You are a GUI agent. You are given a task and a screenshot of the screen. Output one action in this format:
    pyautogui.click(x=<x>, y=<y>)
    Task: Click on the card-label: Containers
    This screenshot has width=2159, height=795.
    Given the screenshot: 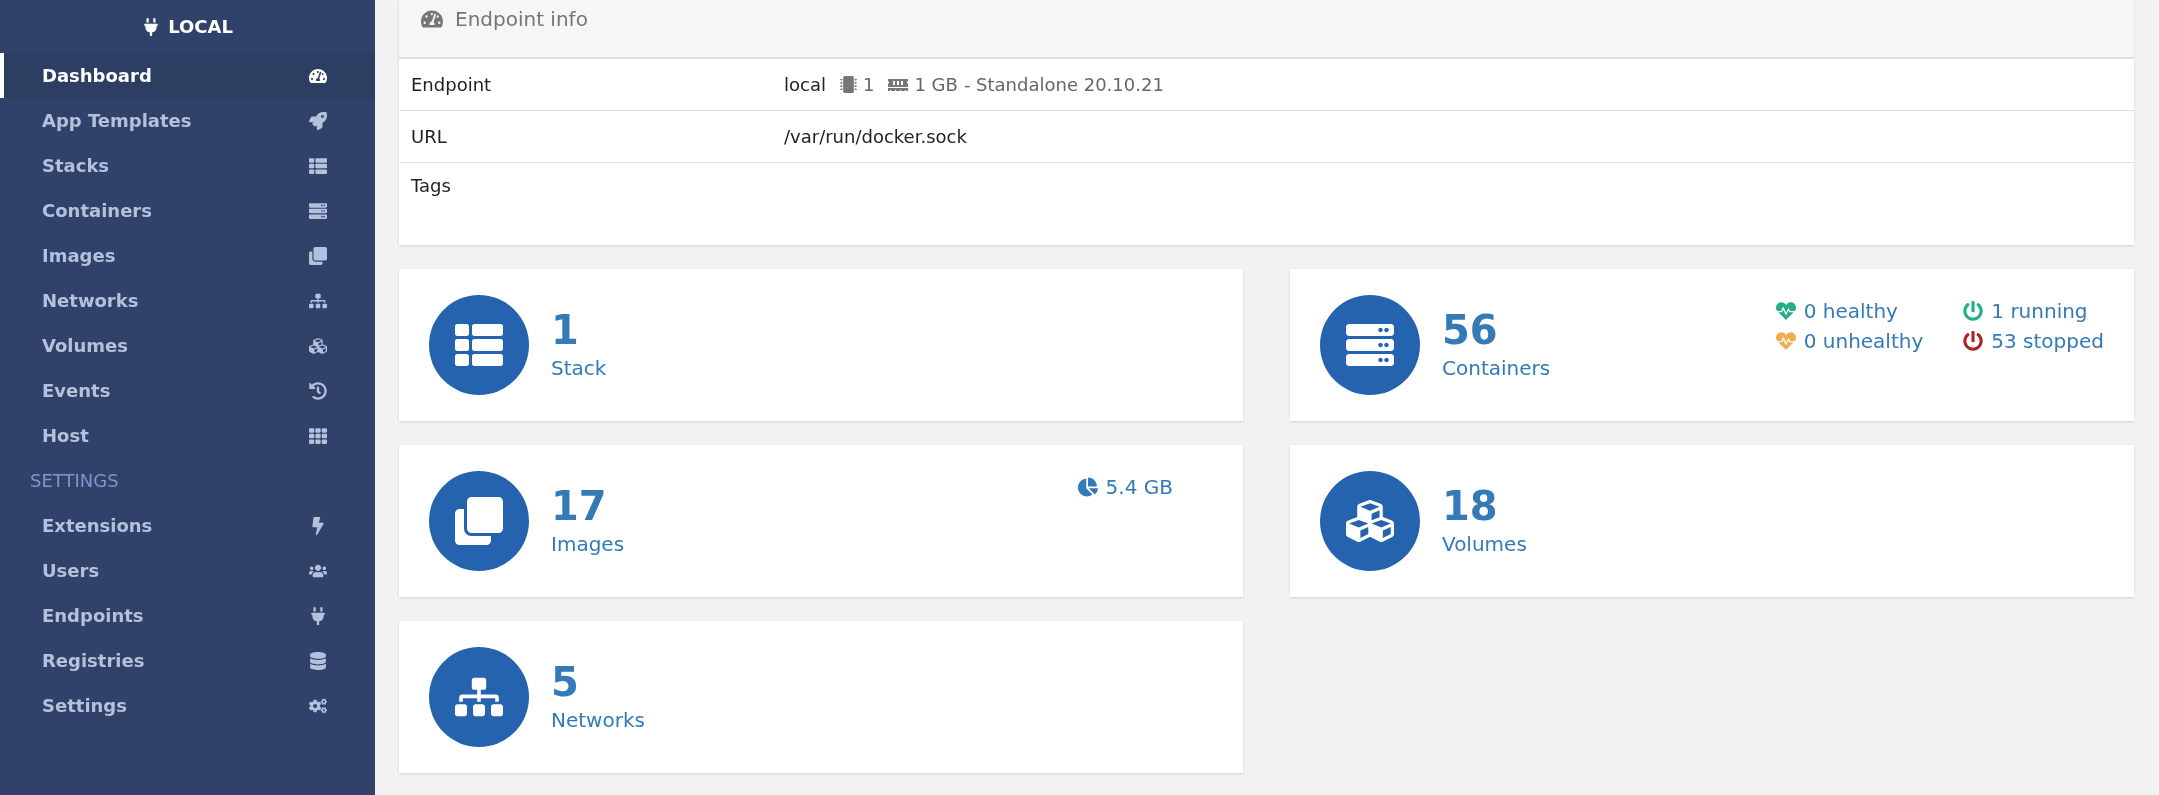 What is the action you would take?
    pyautogui.click(x=1497, y=368)
    